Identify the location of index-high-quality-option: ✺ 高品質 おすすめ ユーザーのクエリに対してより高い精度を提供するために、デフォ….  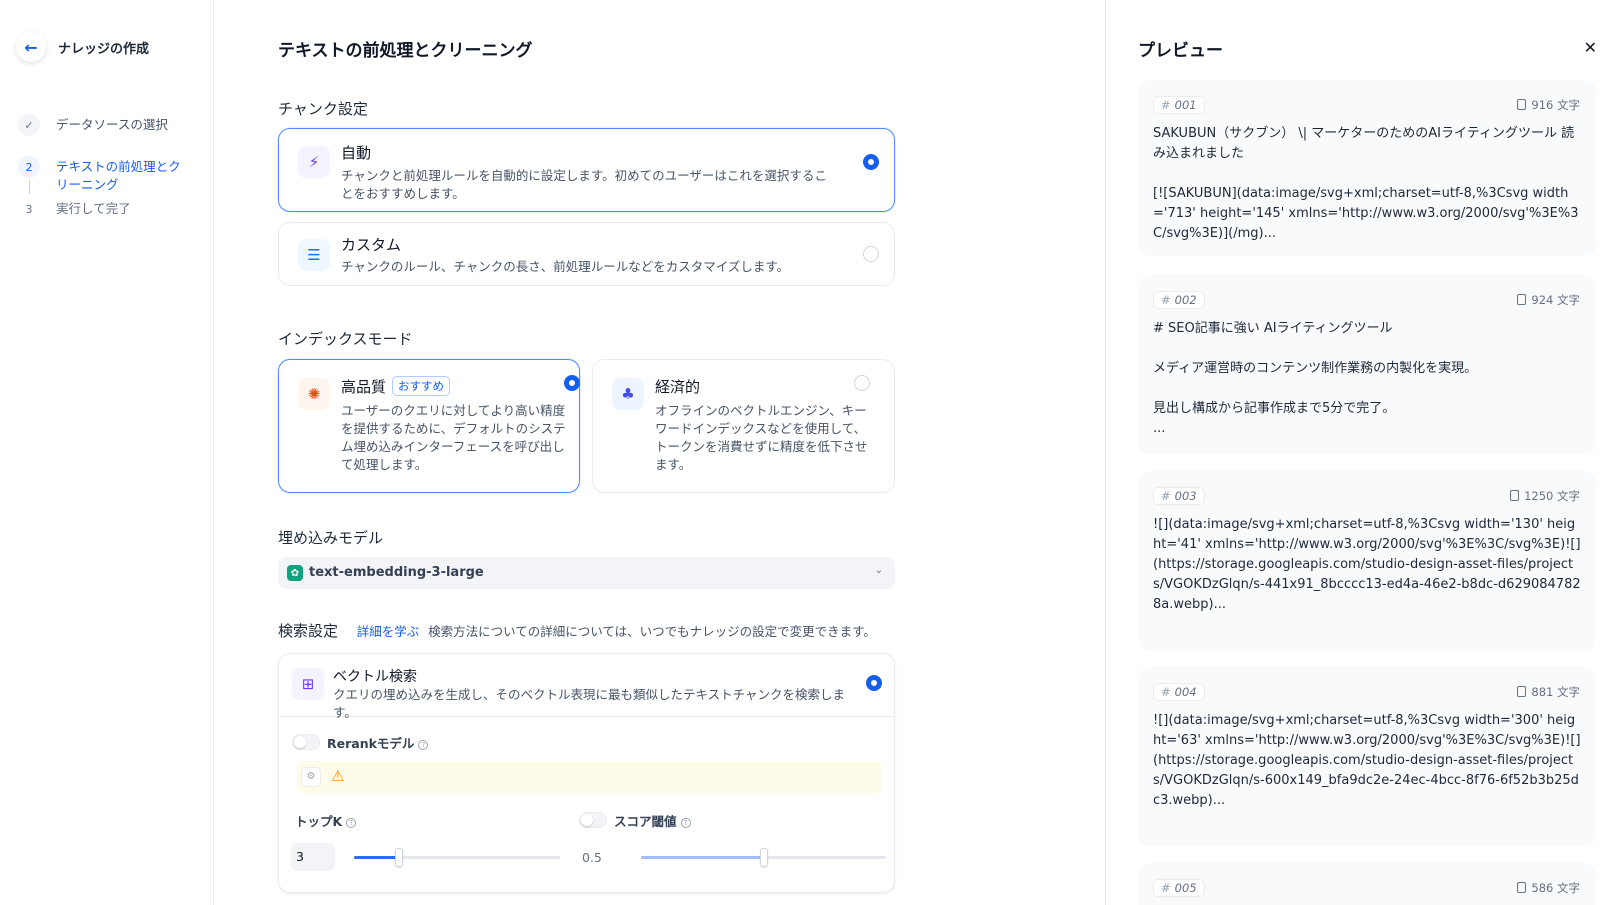
(429, 426).